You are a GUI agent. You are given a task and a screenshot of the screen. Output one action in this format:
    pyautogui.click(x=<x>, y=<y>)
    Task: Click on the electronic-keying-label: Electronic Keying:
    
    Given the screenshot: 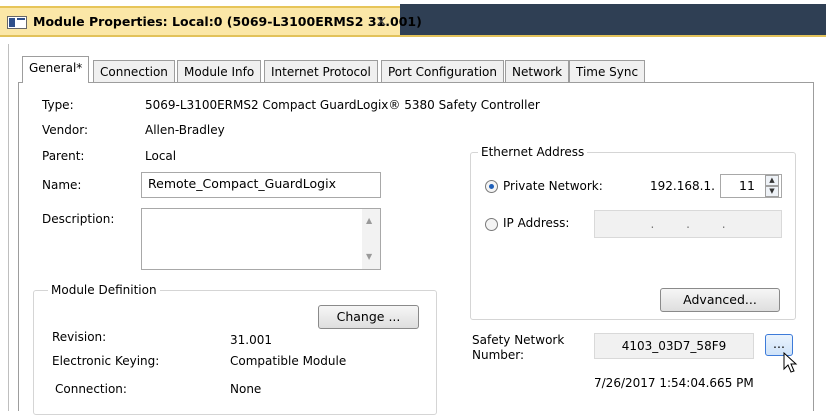 What is the action you would take?
    pyautogui.click(x=106, y=361)
    